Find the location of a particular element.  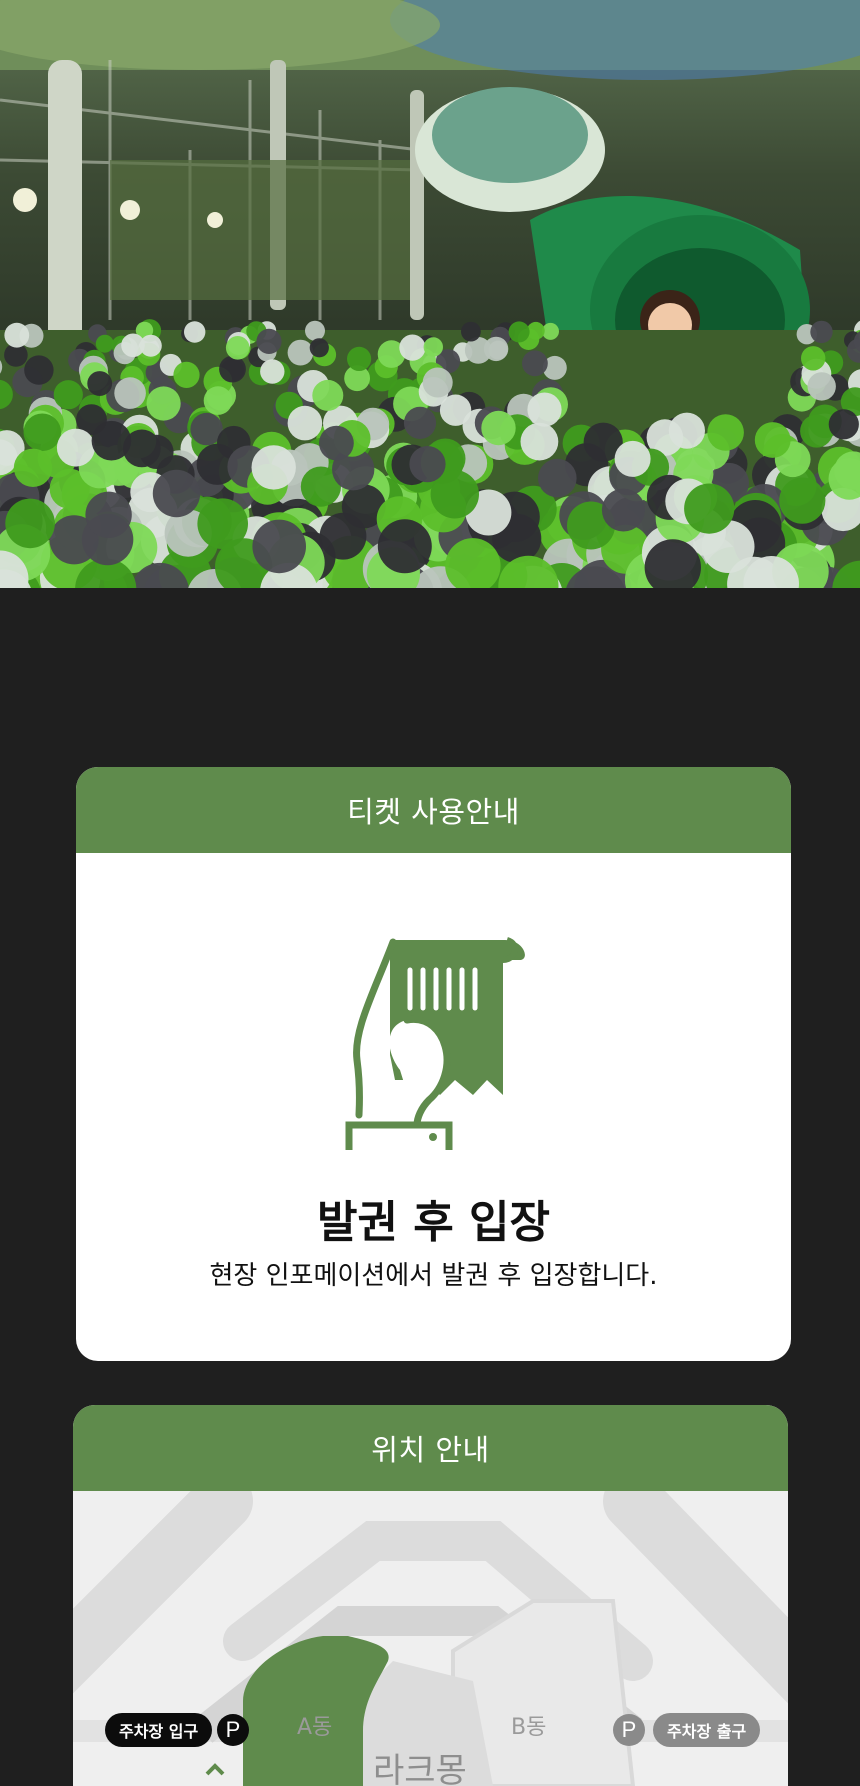

location-map: 주차장 입구 P A동 B동 라크몽 P 주차장 출구 is located at coordinates (430, 1638).